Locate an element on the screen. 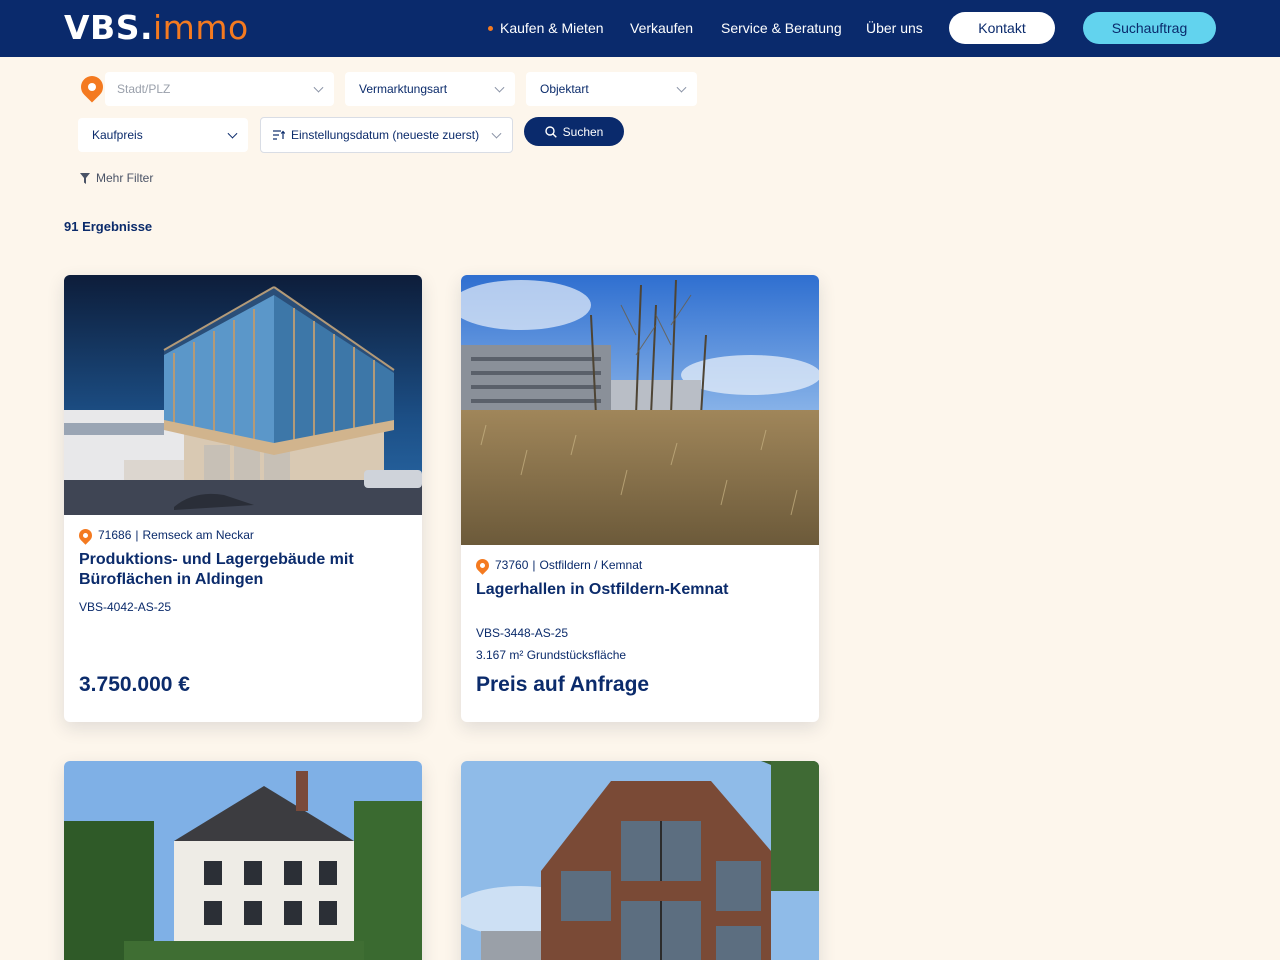 This screenshot has height=960, width=1280. vermarktungsart-label: Vermarktungsart is located at coordinates (403, 89).